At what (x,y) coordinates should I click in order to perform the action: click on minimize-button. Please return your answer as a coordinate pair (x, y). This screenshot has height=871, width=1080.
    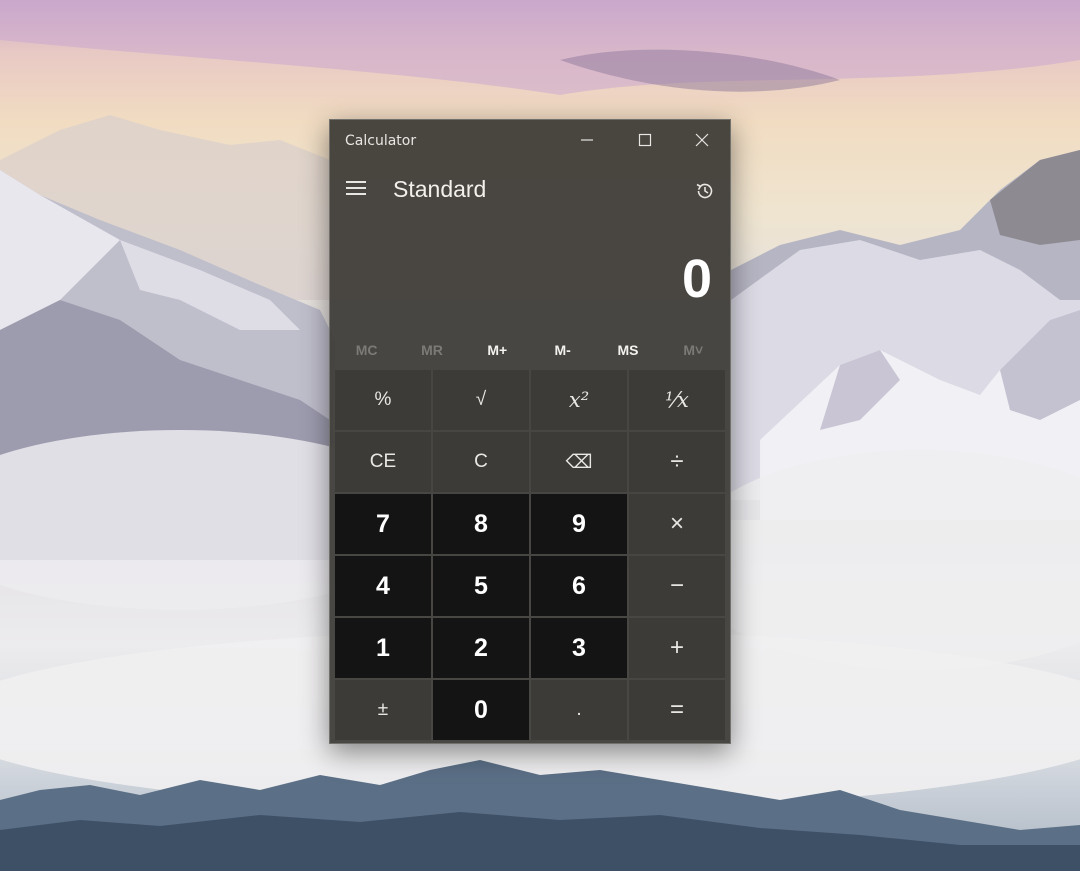
    Looking at the image, I should click on (587, 141).